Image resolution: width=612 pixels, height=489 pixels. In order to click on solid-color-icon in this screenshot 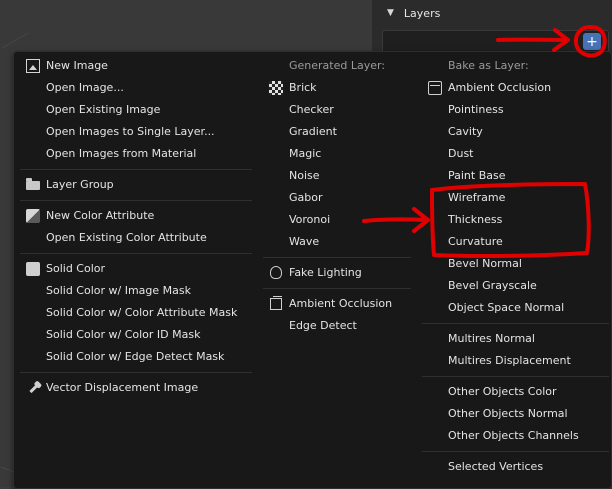, I will do `click(33, 269)`.